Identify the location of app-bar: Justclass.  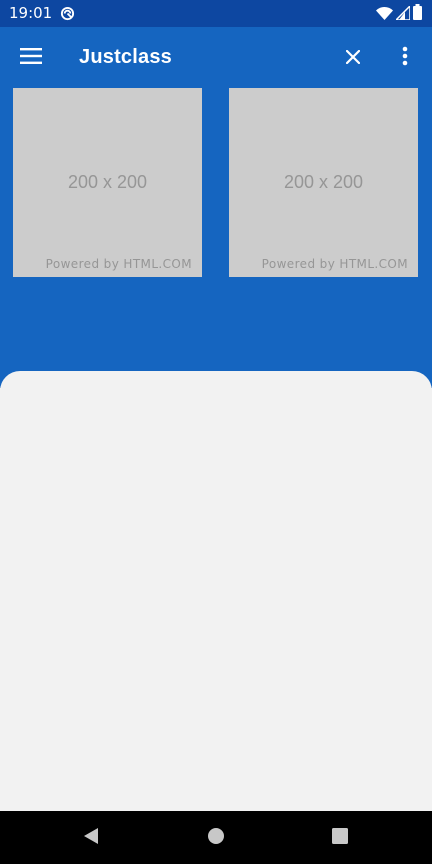
(216, 57).